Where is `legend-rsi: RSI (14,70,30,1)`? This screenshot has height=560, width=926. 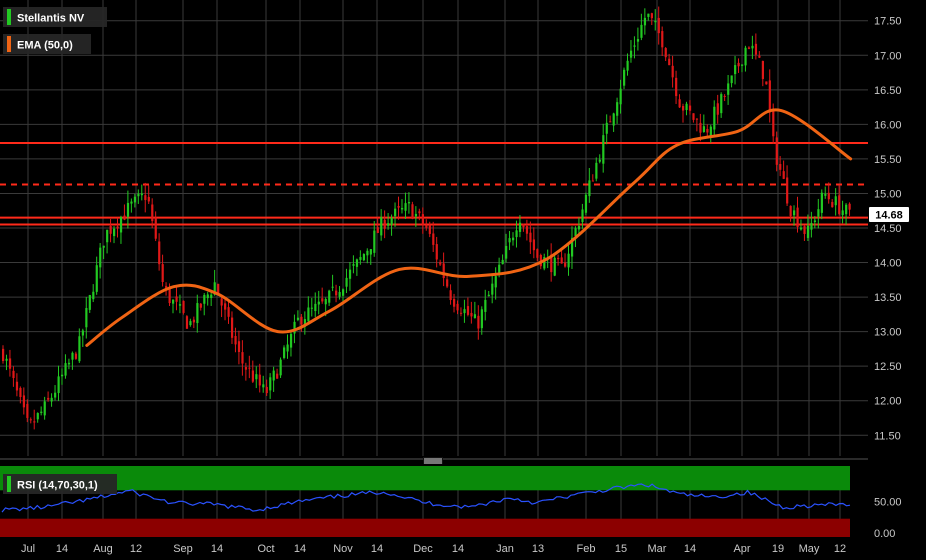 legend-rsi: RSI (14,70,30,1) is located at coordinates (60, 484).